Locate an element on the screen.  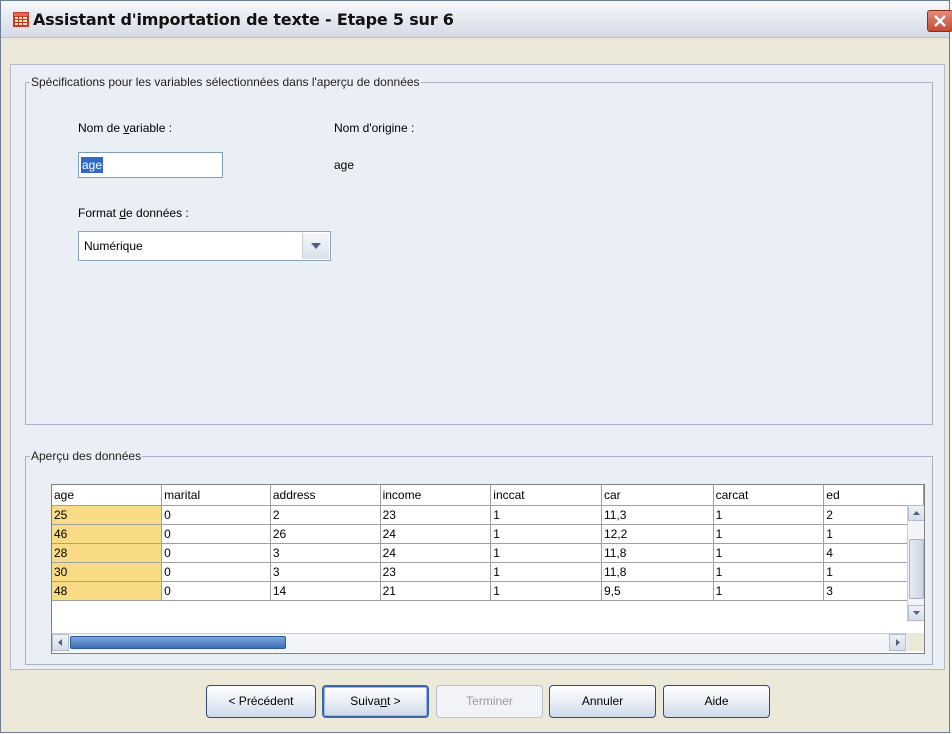
scroll-up-button is located at coordinates (916, 513).